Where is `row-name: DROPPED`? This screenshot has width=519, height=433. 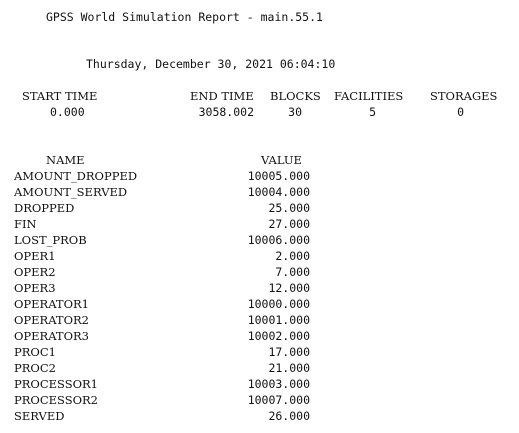 row-name: DROPPED is located at coordinates (44, 208).